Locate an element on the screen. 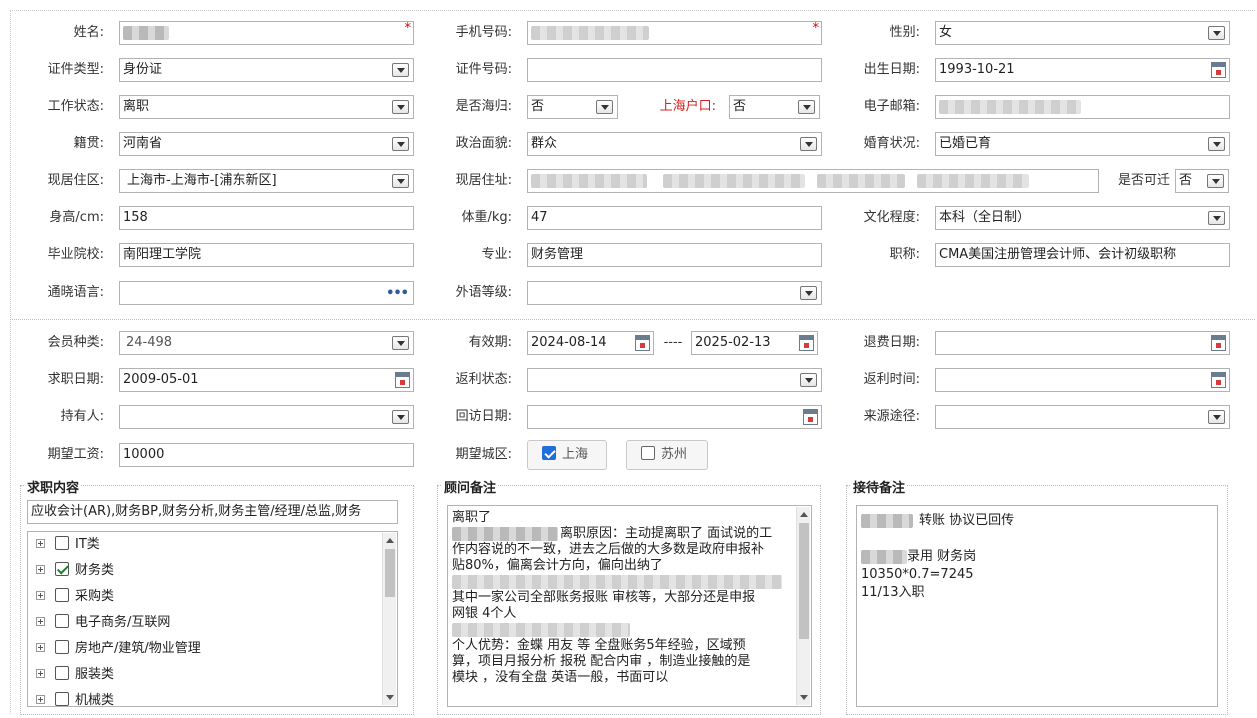  address-input is located at coordinates (813, 181).